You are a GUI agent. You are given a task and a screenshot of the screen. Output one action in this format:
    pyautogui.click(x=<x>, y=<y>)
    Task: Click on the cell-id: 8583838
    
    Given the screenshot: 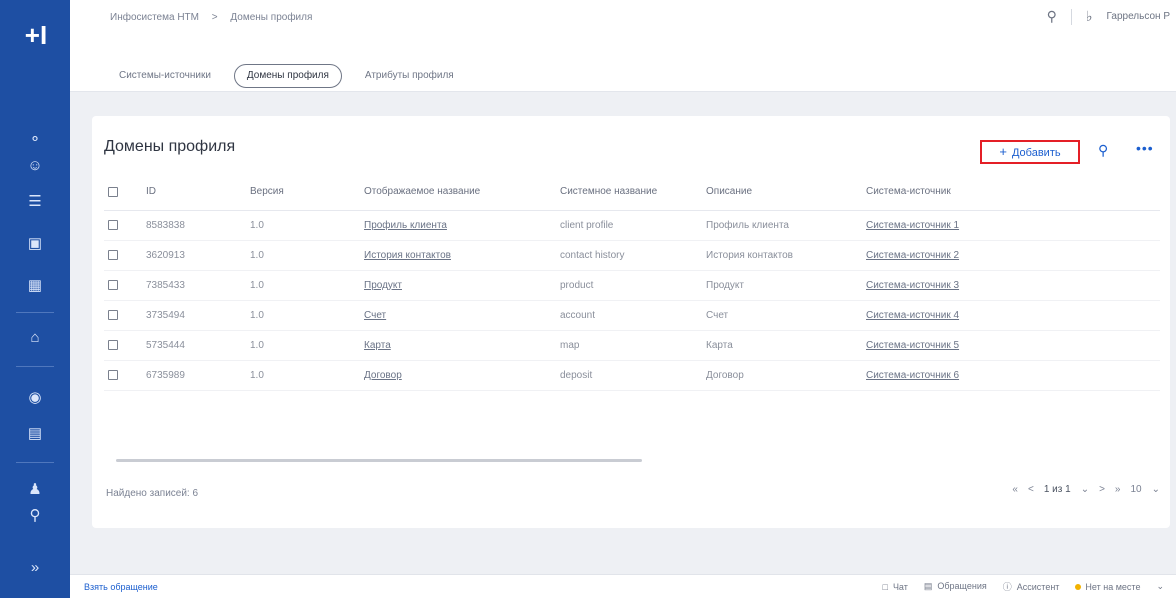 What is the action you would take?
    pyautogui.click(x=194, y=225)
    